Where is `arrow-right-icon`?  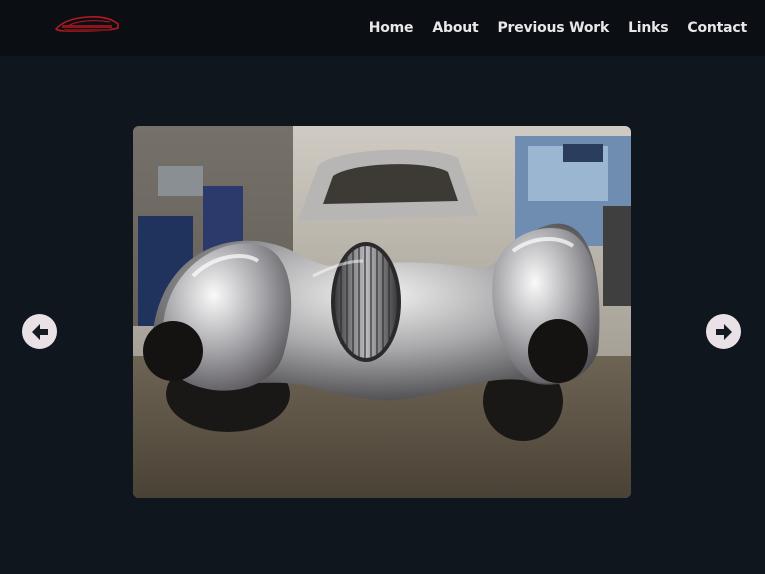
arrow-right-icon is located at coordinates (723, 331).